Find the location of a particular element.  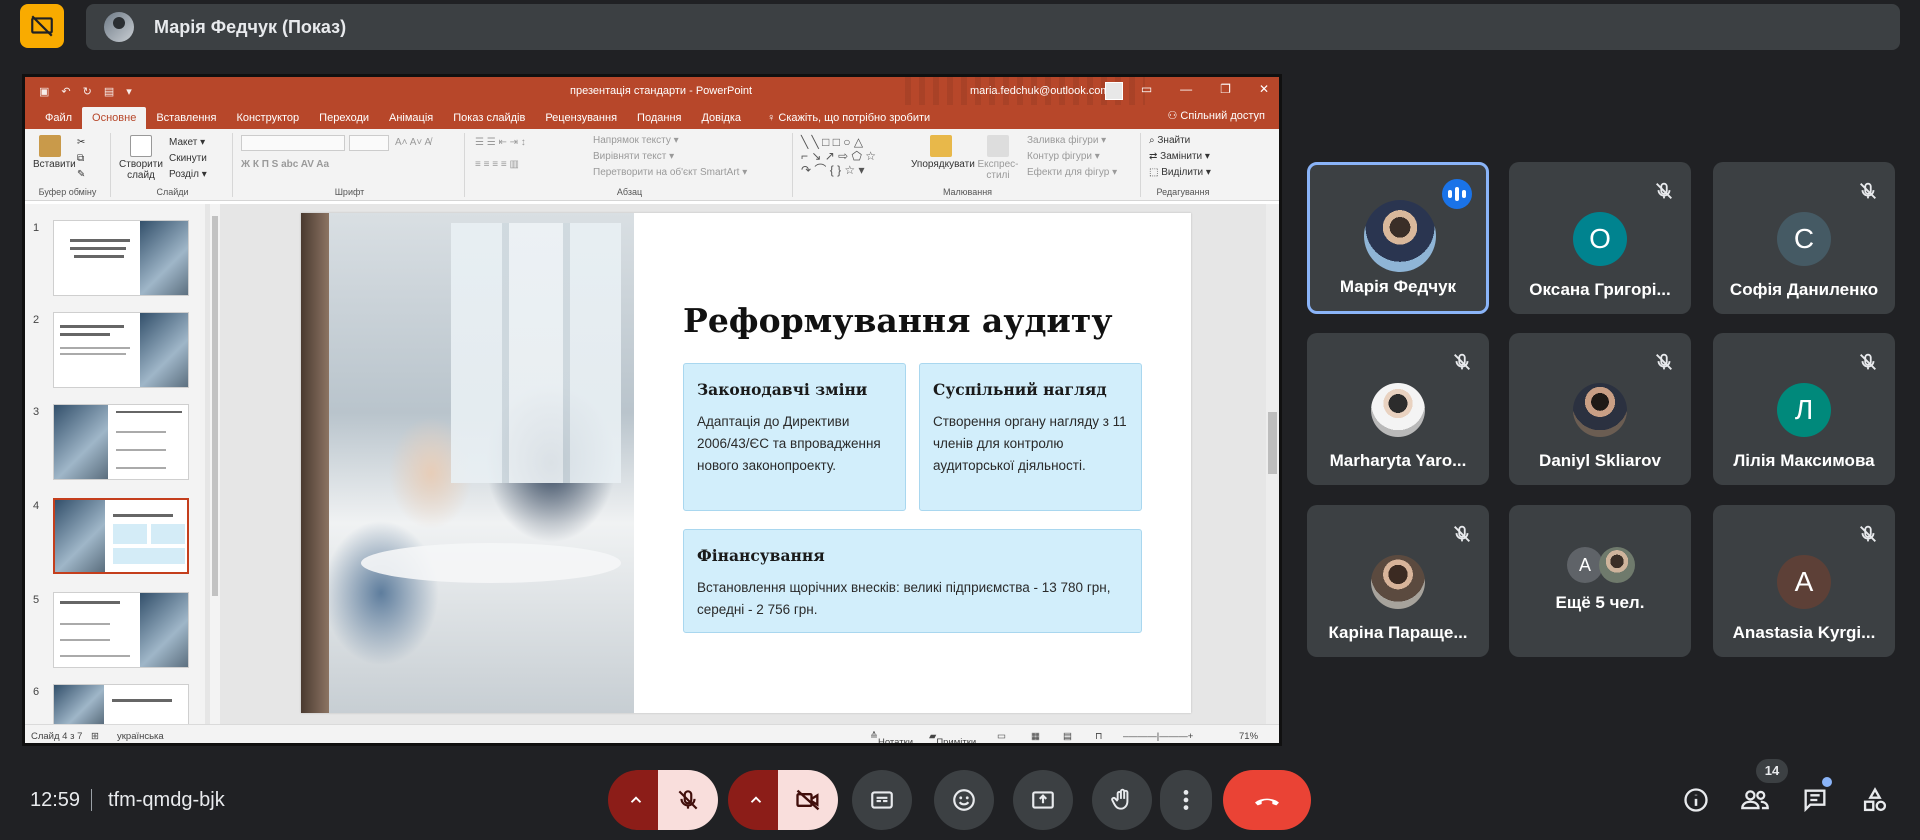

tab-help: Довідка is located at coordinates (721, 118).